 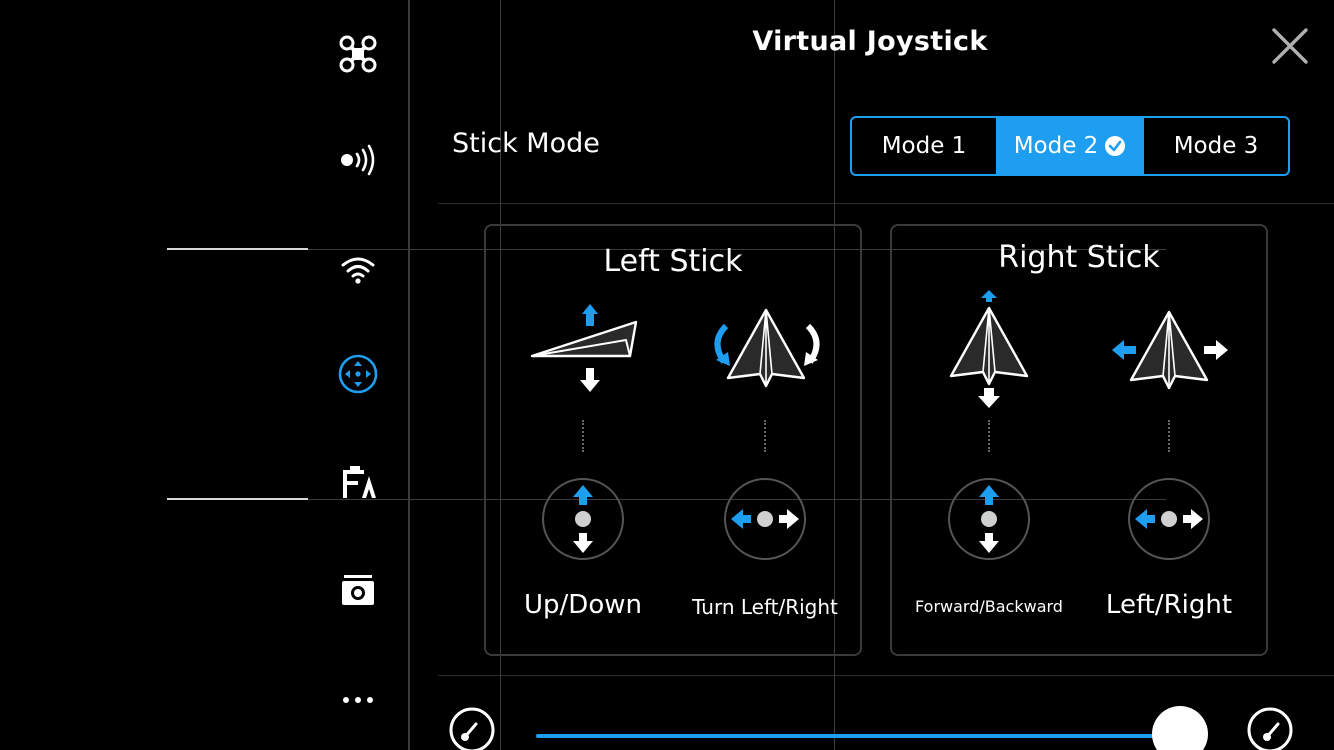 I want to click on up-down-label: Up/Down, so click(x=583, y=605).